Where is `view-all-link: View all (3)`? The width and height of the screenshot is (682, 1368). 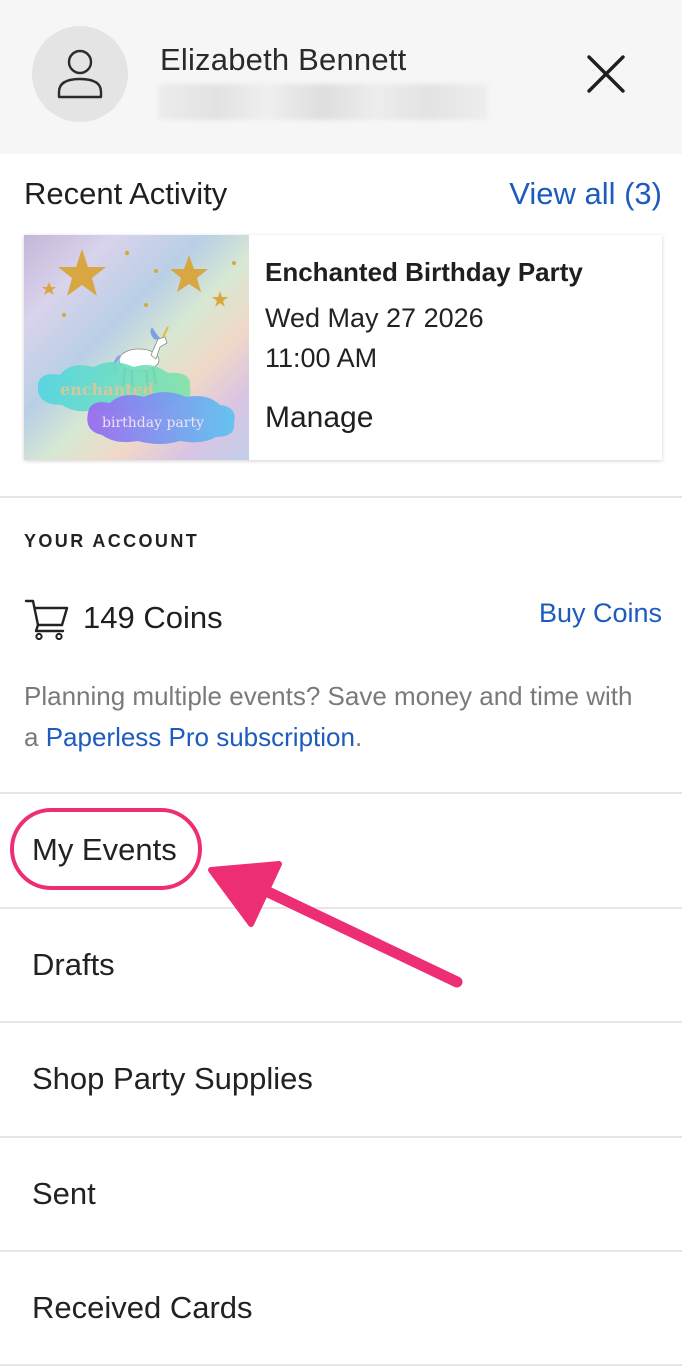
view-all-link: View all (3) is located at coordinates (585, 194).